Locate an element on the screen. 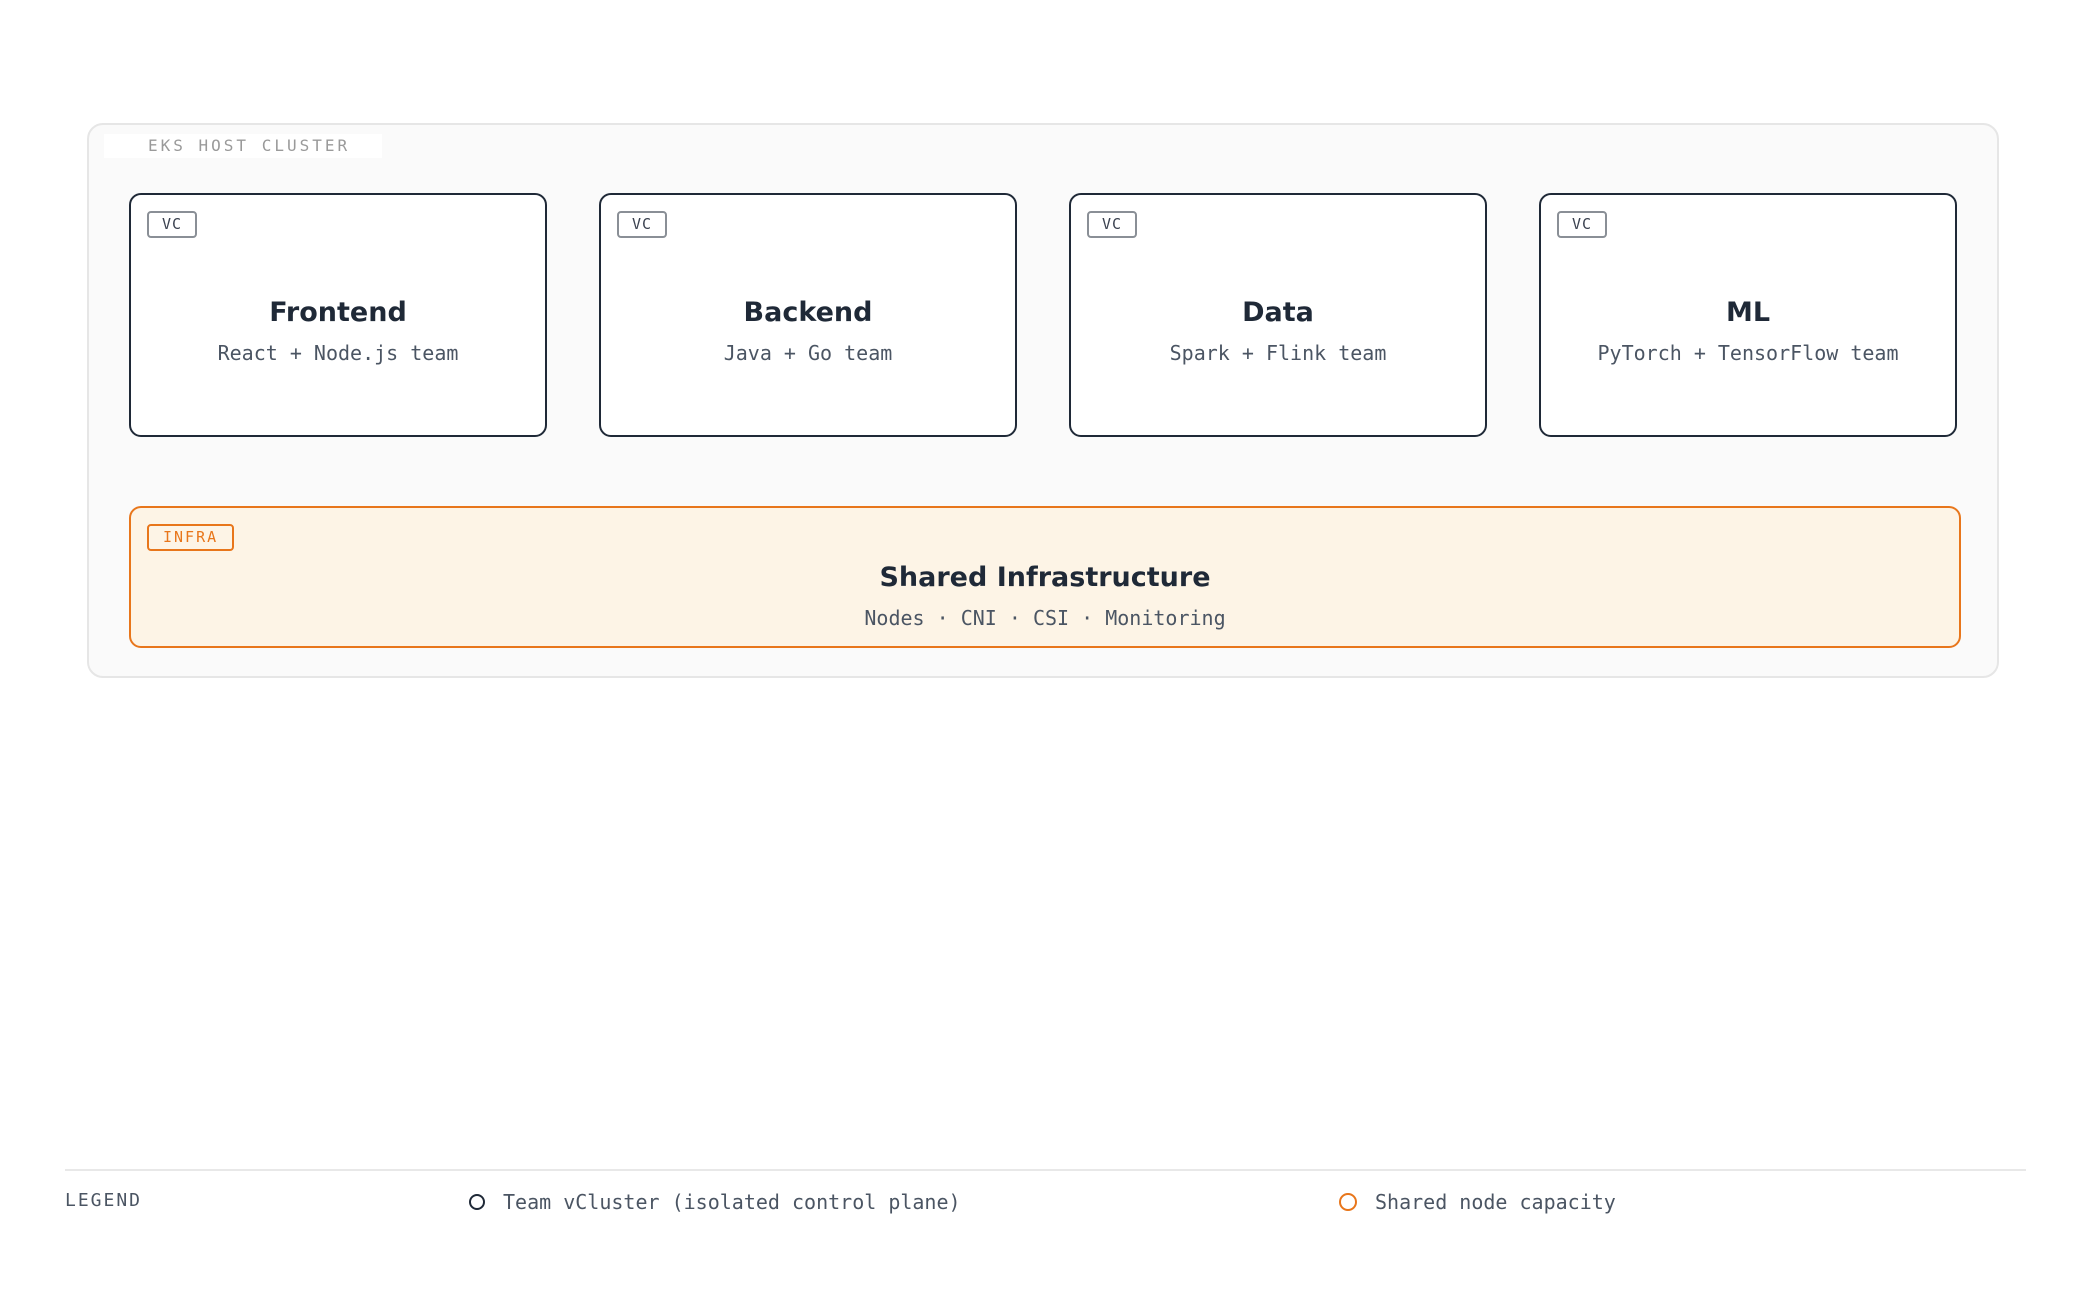 The height and width of the screenshot is (1302, 2080). vcluster-subtitle: React + Node.js team is located at coordinates (338, 353).